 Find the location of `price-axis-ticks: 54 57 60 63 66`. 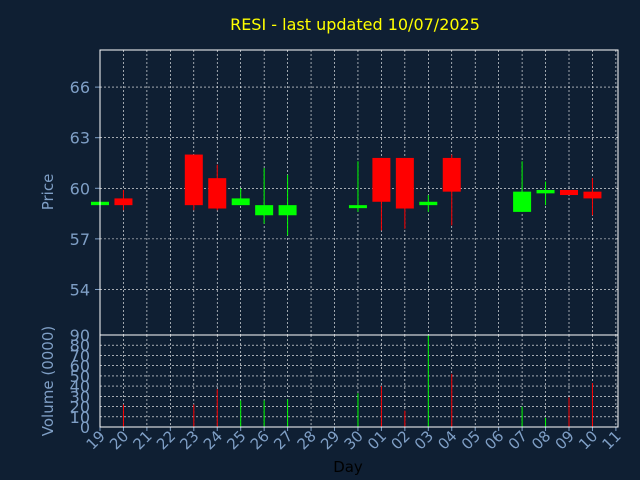

price-axis-ticks: 54 57 60 63 66 is located at coordinates (85, 188).